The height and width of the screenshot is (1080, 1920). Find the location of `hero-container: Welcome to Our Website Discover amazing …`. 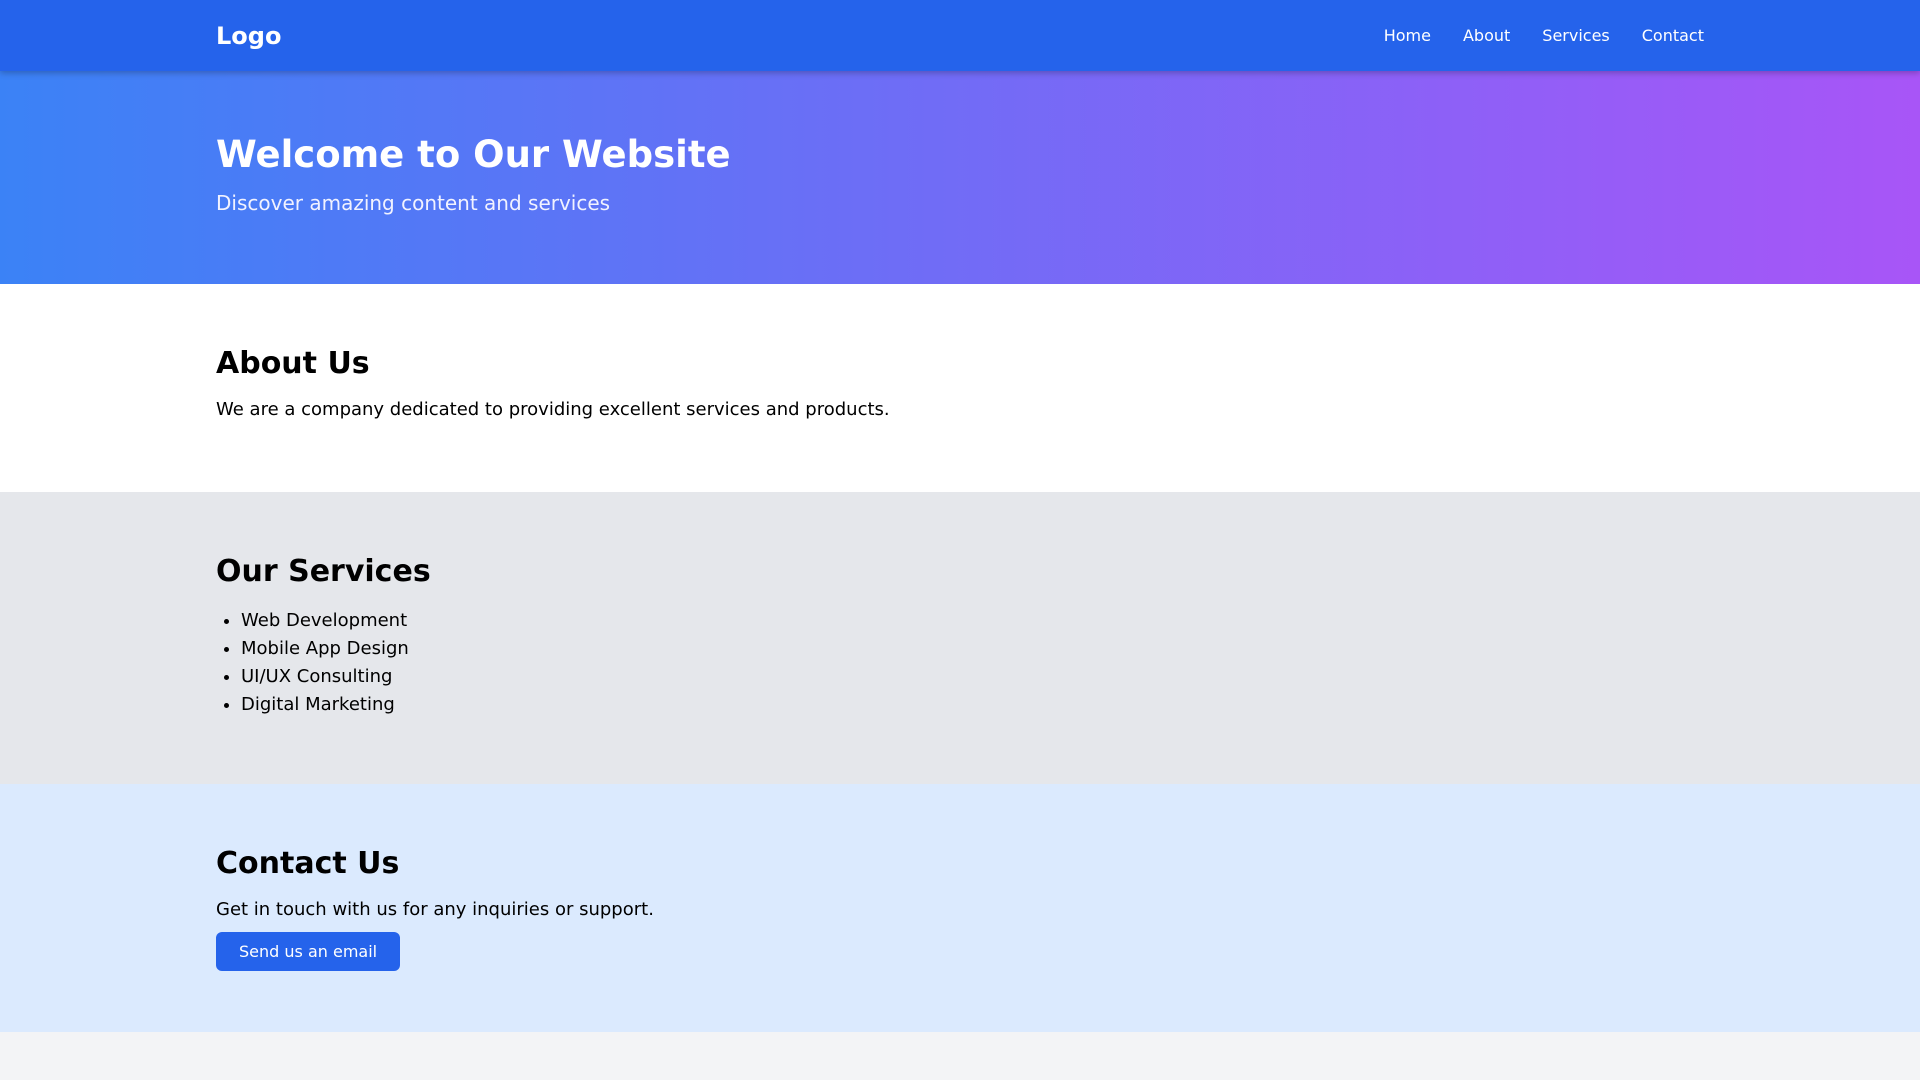

hero-container: Welcome to Our Website Discover amazing … is located at coordinates (960, 143).